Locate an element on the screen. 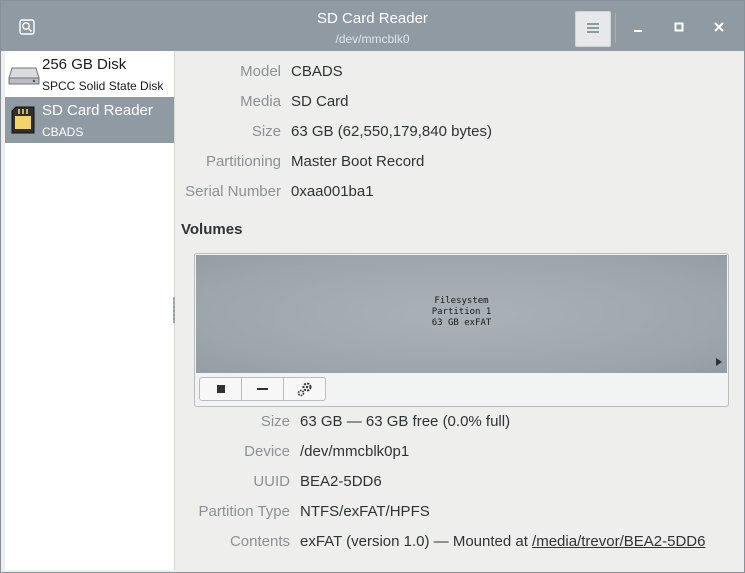 The image size is (745, 573). unmount-button is located at coordinates (220, 389).